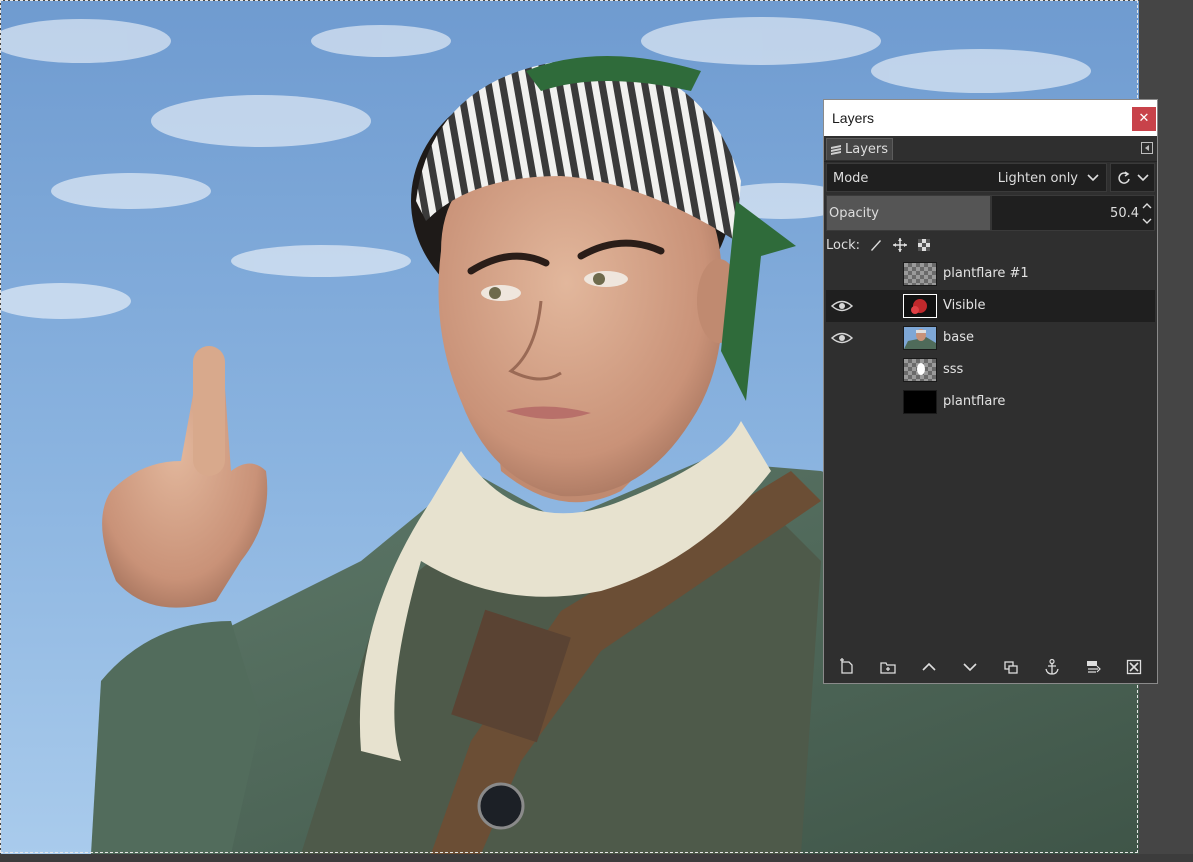  What do you see at coordinates (1147, 221) in the screenshot?
I see `spin-down-icon` at bounding box center [1147, 221].